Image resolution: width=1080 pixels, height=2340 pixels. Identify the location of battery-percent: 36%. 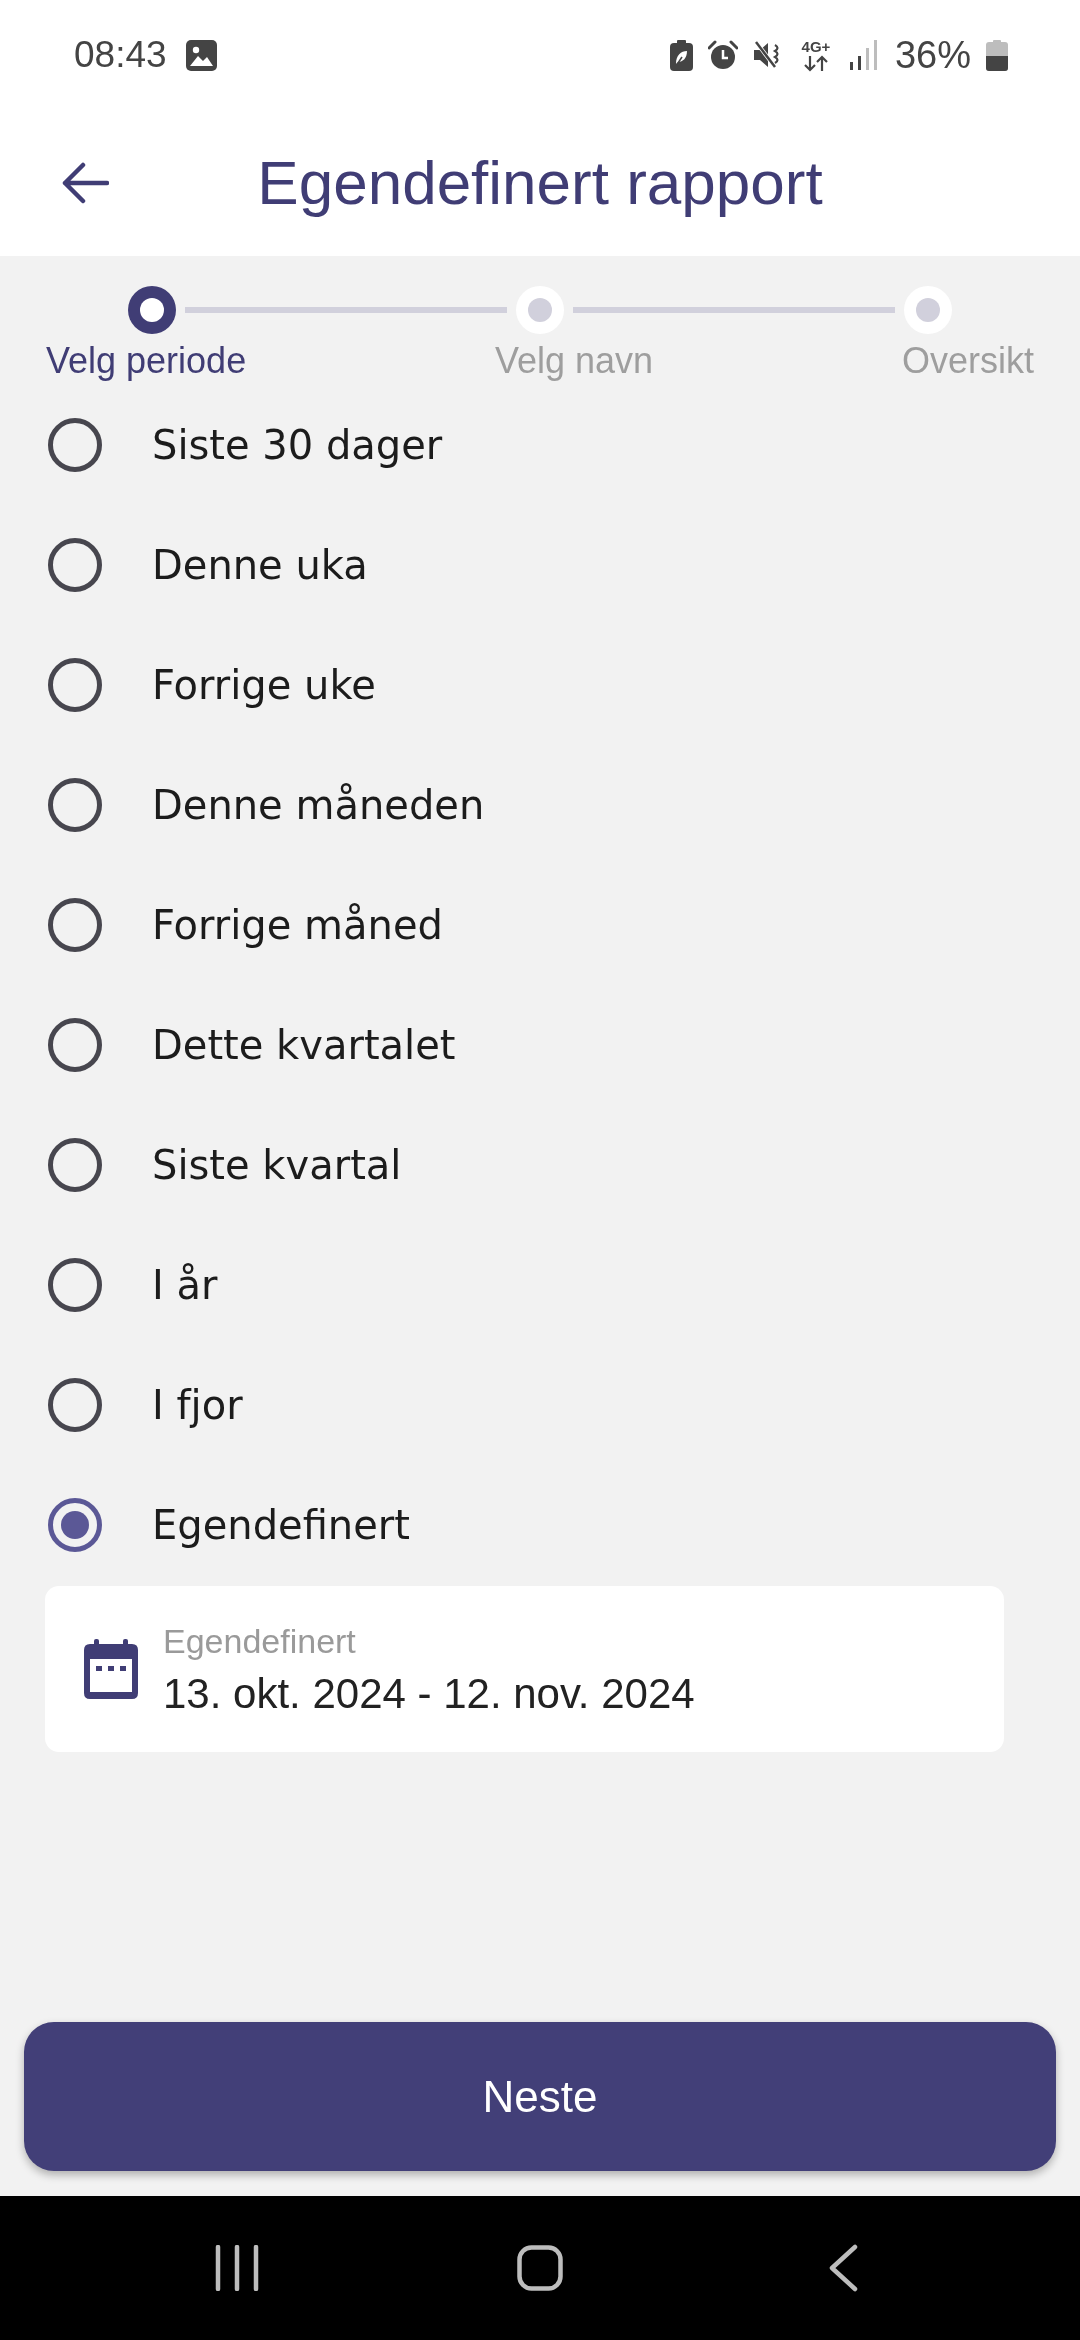
(932, 55).